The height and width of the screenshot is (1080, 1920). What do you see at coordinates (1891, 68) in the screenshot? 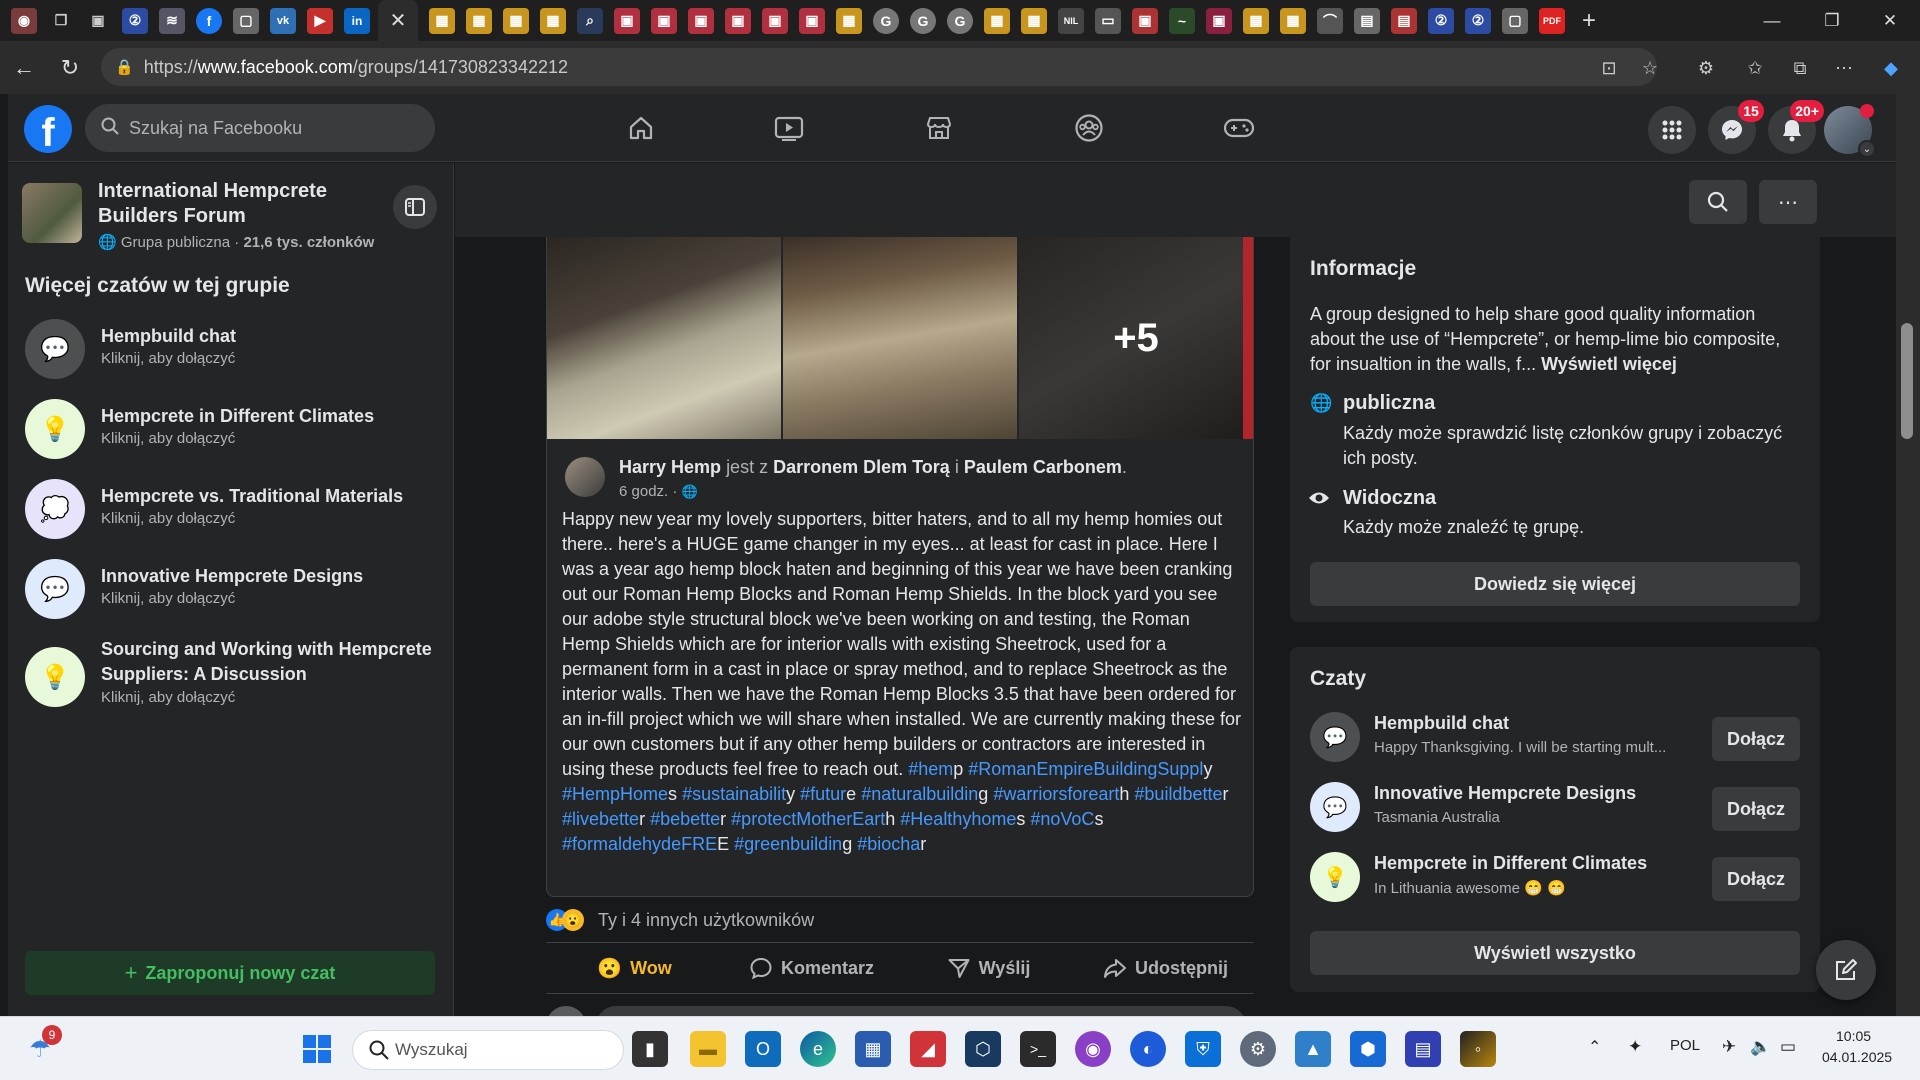
I see `copilot-icon: ◆` at bounding box center [1891, 68].